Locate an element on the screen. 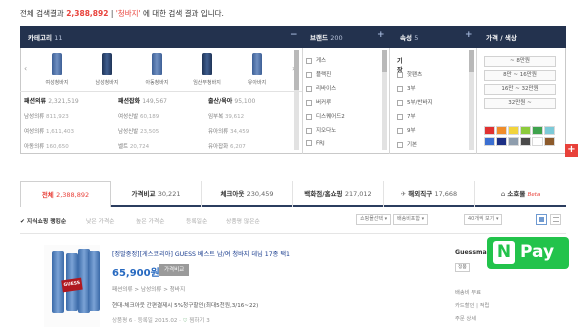 The height and width of the screenshot is (332, 584). category-thumb: 남성청바지 is located at coordinates (107, 70).